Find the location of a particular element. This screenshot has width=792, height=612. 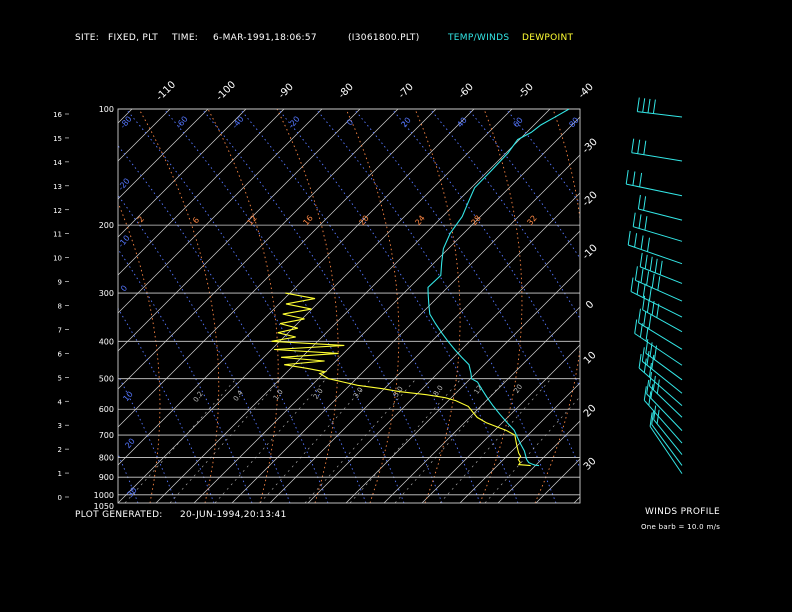

height-tick-label: 15 is located at coordinates (57, 139).